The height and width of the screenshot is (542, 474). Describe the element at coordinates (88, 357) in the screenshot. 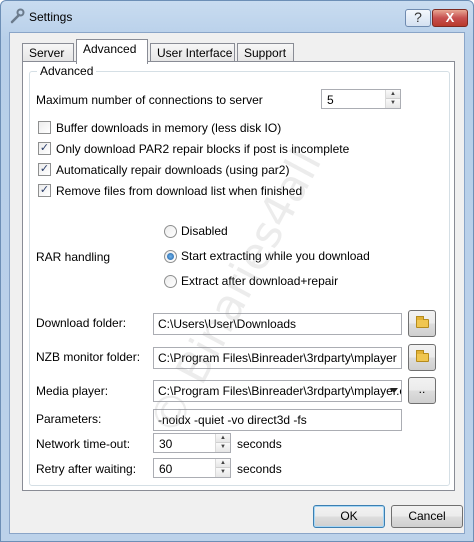

I see `nzb-monitor-folder-label: NZB monitor folder:` at that location.